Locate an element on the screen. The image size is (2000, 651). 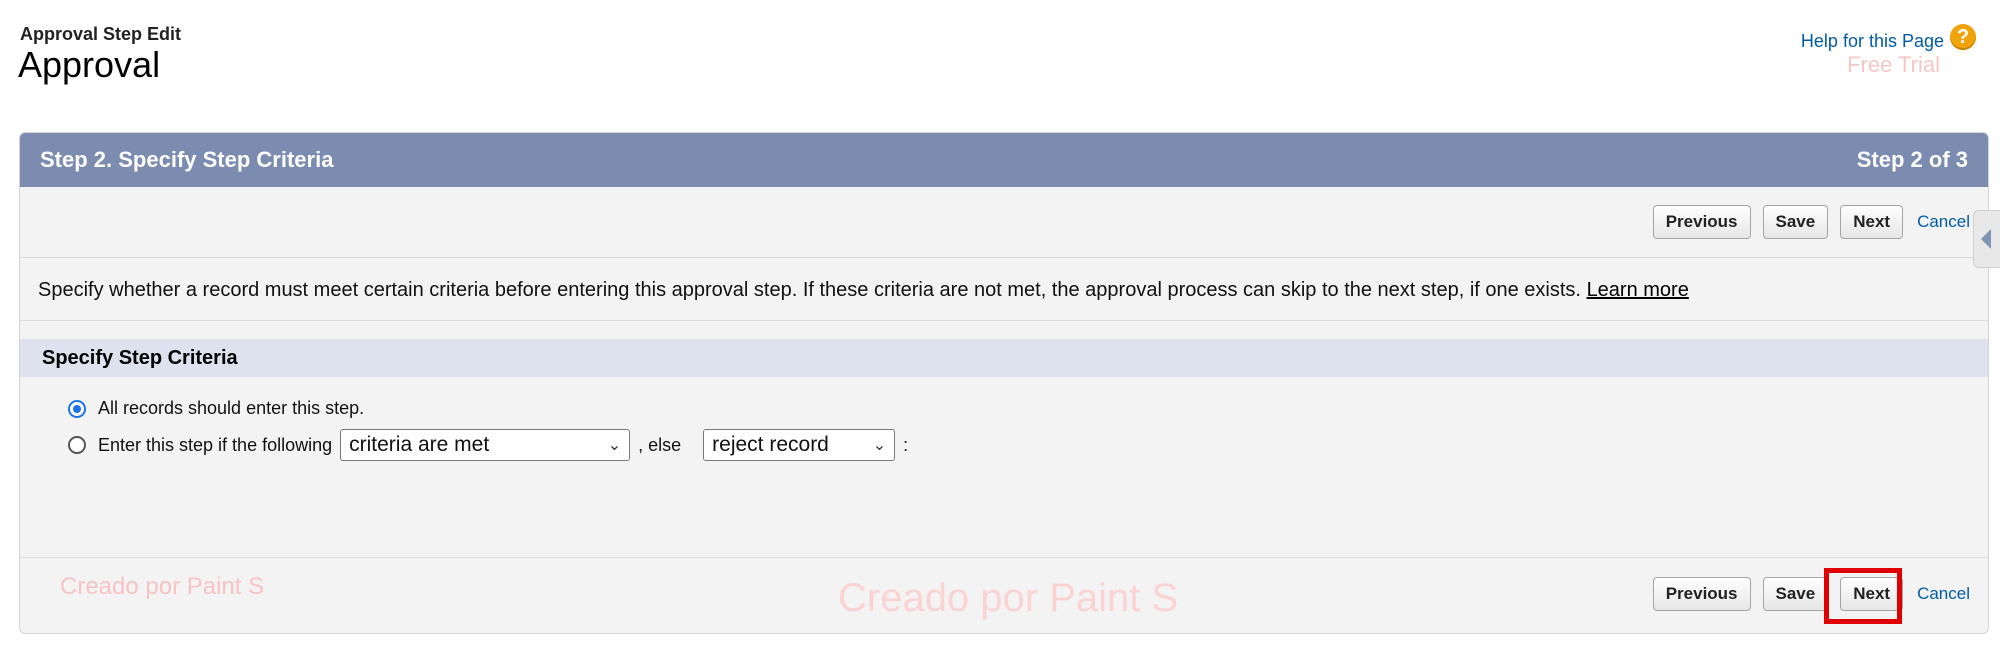
top-button-row: Previous Save Next Cancel is located at coordinates (1811, 222).